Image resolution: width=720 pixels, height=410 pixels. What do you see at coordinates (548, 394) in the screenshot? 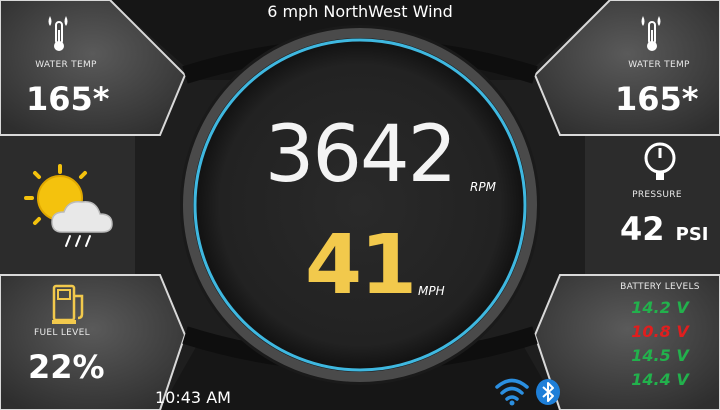
I see `bluetooth-icon` at bounding box center [548, 394].